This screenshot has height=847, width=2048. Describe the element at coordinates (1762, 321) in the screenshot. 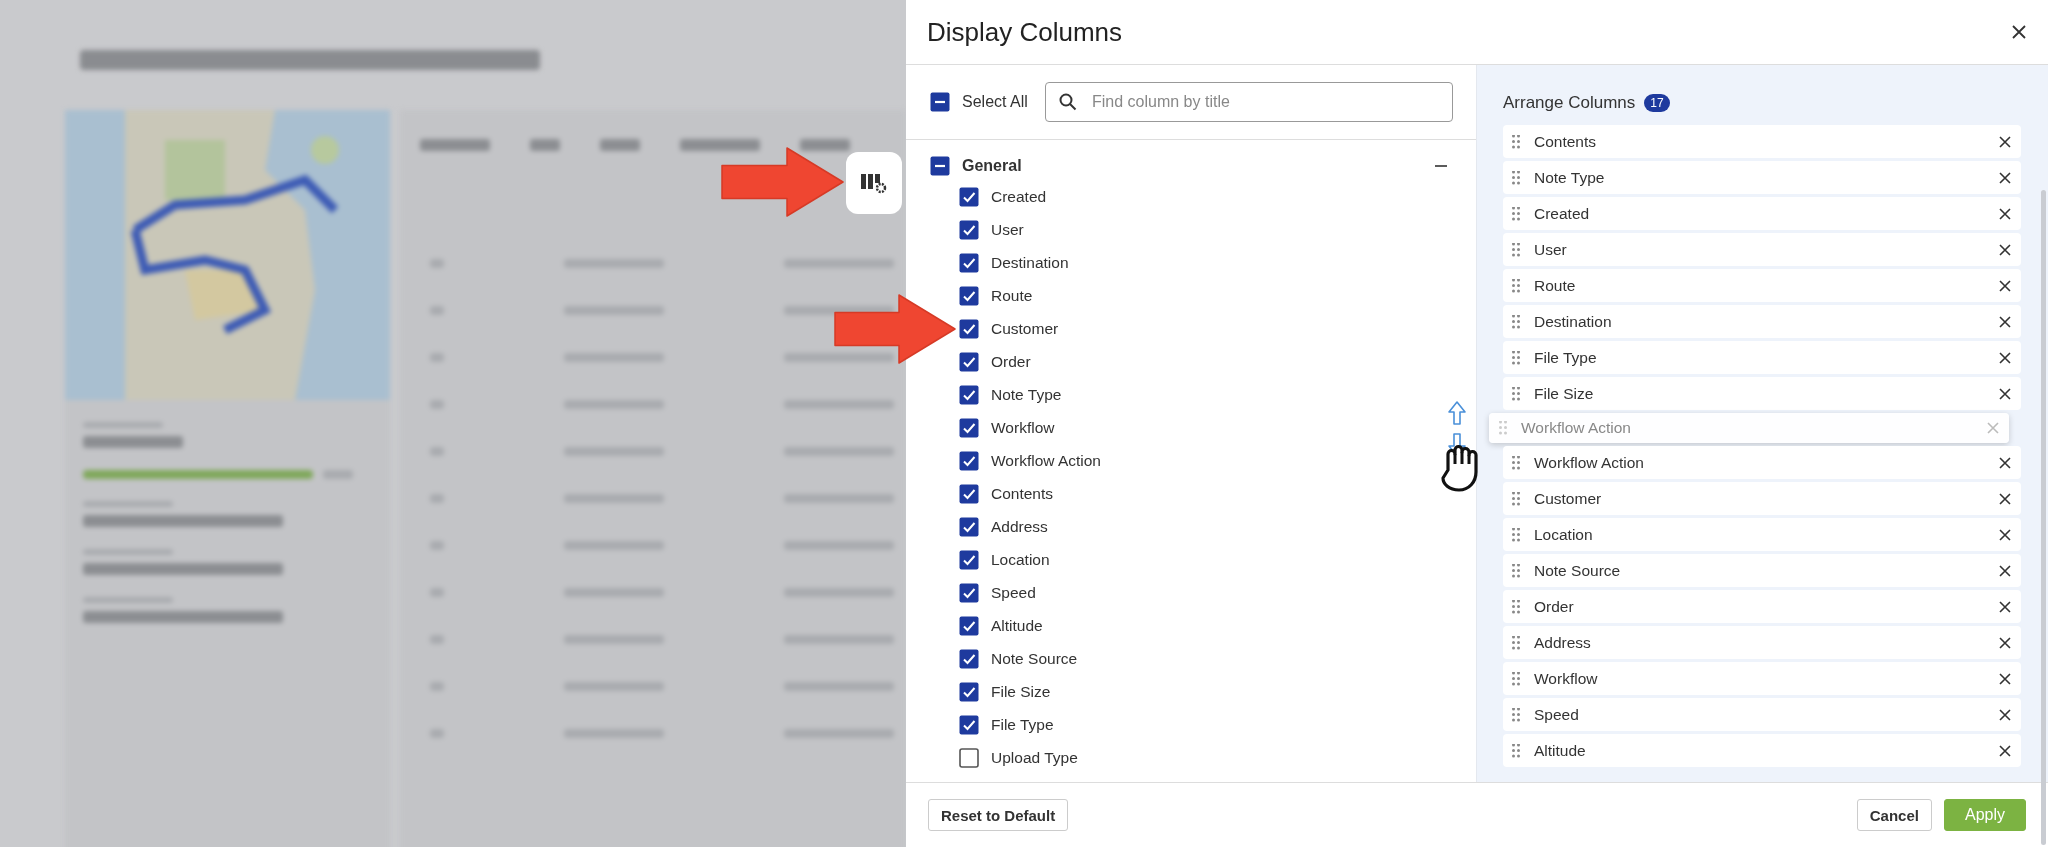

I see `column-row: Destination` at that location.